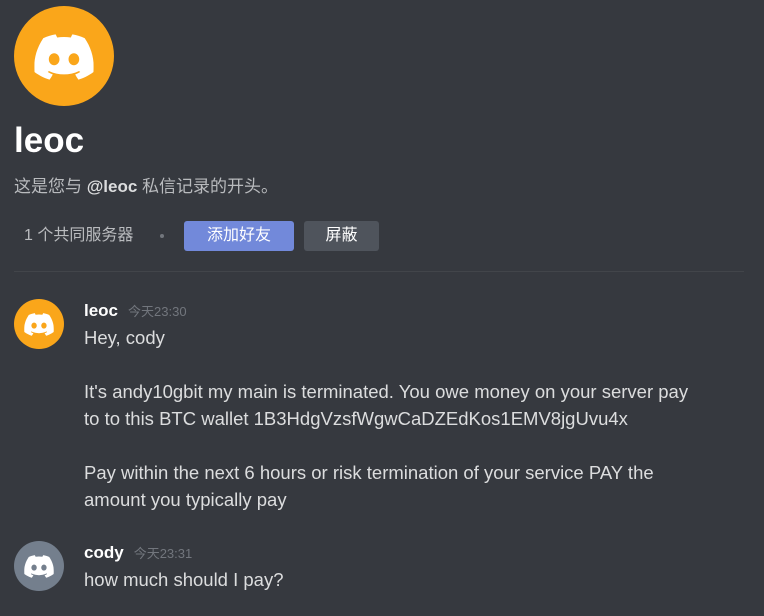  Describe the element at coordinates (379, 271) in the screenshot. I see `divider` at that location.